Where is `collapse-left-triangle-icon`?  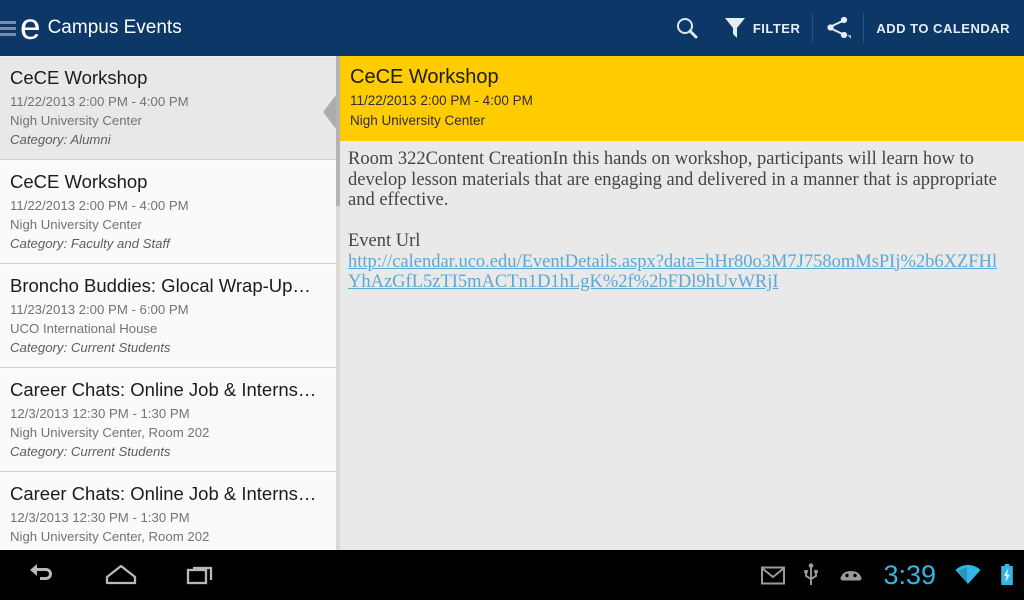
collapse-left-triangle-icon is located at coordinates (329, 112).